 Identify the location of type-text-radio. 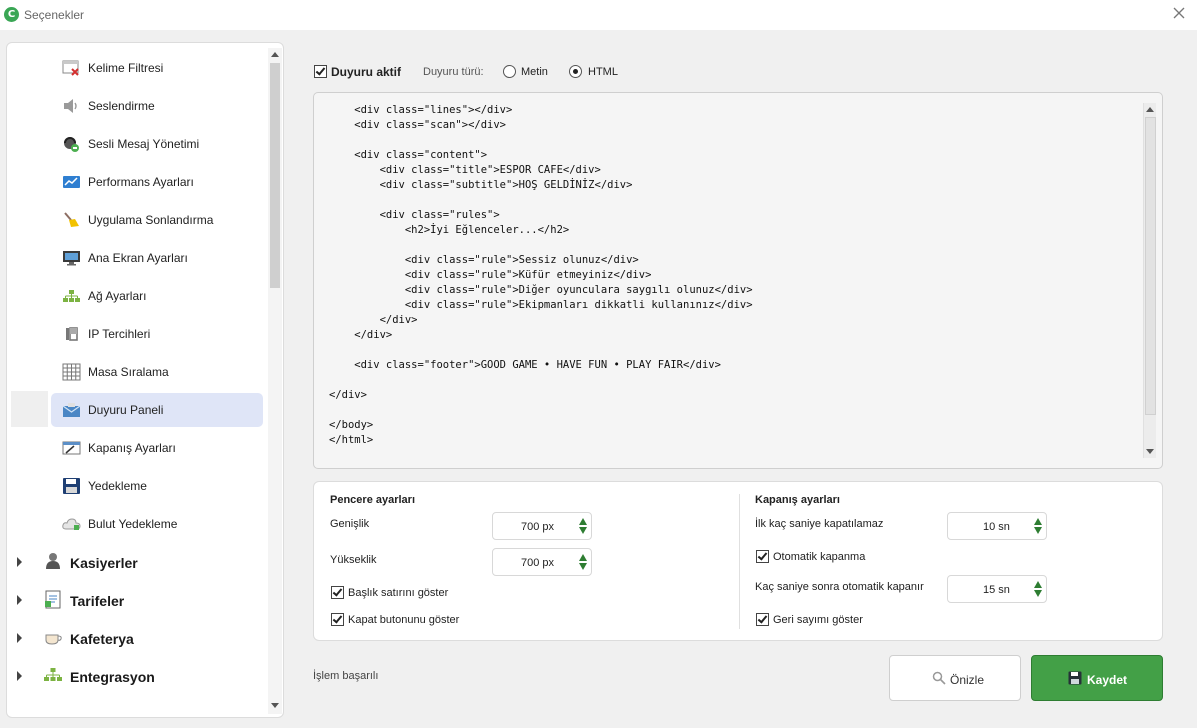
(509, 71).